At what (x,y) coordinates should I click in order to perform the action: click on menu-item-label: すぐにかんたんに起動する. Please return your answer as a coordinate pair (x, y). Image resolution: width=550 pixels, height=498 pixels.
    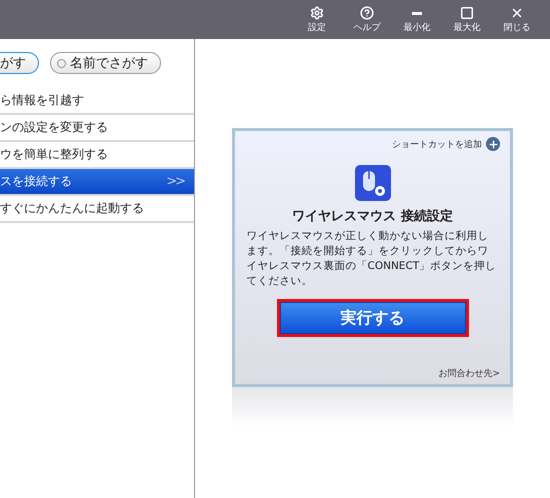
    Looking at the image, I should click on (72, 208).